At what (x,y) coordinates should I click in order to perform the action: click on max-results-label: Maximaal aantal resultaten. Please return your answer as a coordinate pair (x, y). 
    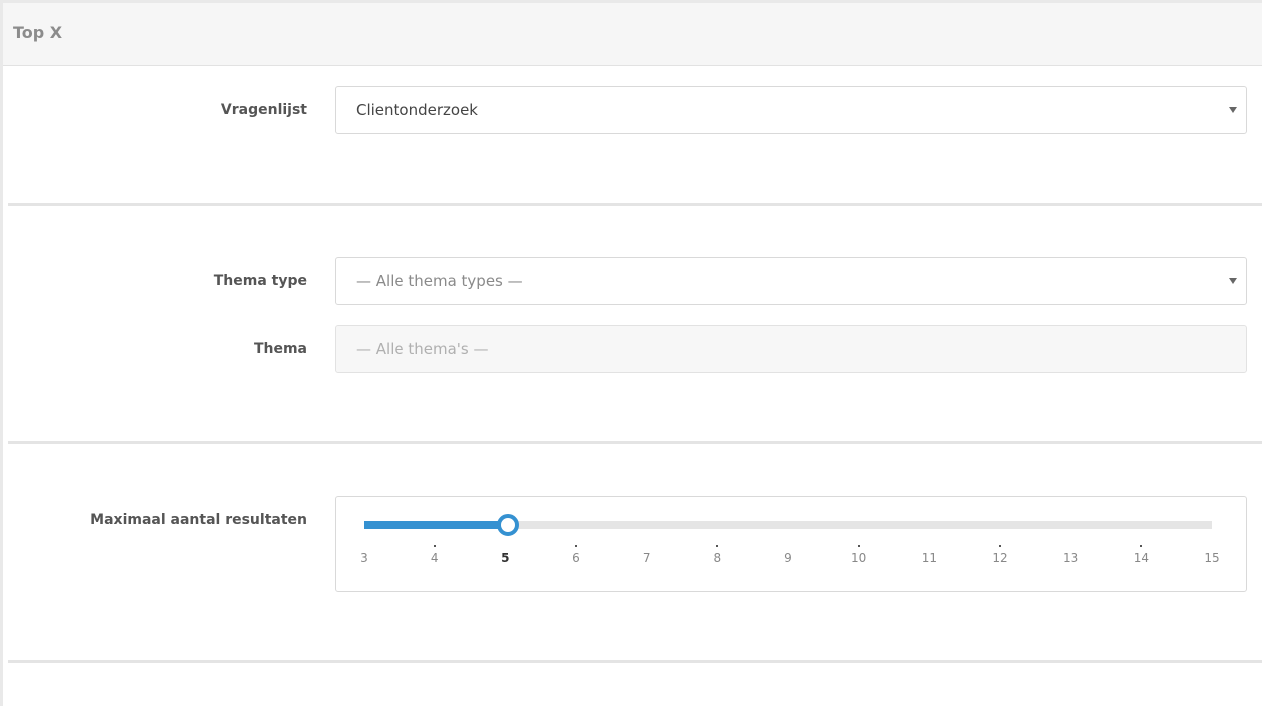
    Looking at the image, I should click on (198, 520).